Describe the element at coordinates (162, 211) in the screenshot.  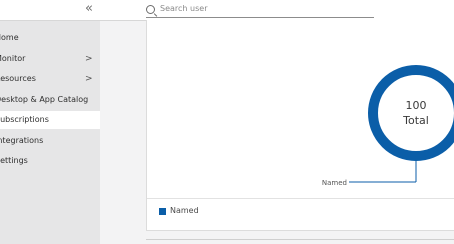
I see `legend-swatch-named` at that location.